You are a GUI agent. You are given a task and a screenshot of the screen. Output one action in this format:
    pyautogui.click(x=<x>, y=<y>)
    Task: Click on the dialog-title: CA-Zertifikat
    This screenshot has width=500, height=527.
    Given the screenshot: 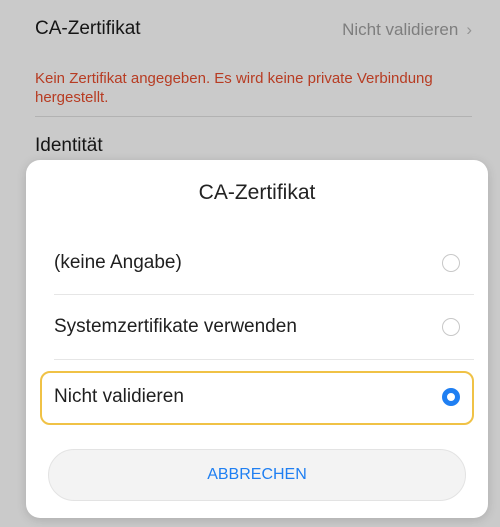 What is the action you would take?
    pyautogui.click(x=257, y=192)
    